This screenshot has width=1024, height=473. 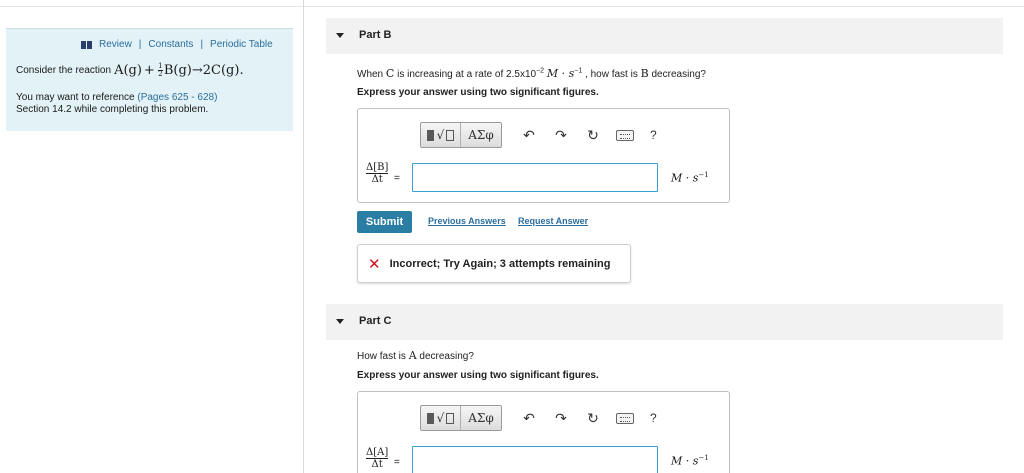 I want to click on part-b-title: Part B, so click(x=375, y=35).